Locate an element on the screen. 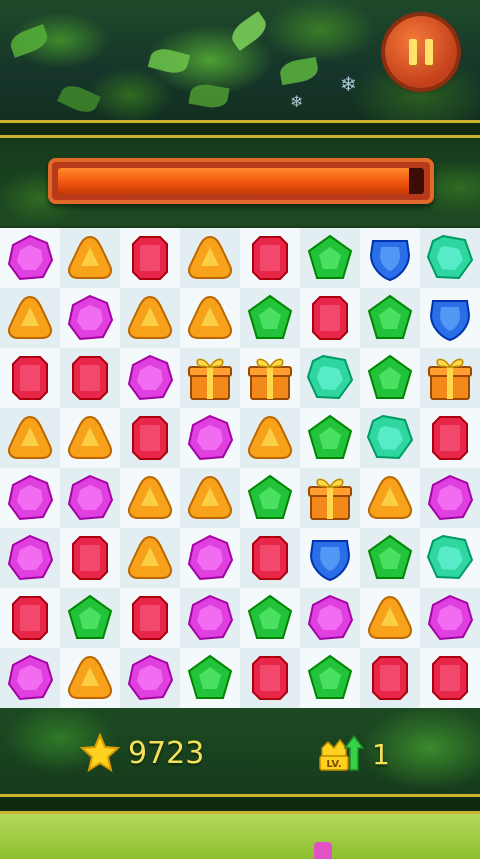 The image size is (480, 859). bottom-divider-band is located at coordinates (240, 804).